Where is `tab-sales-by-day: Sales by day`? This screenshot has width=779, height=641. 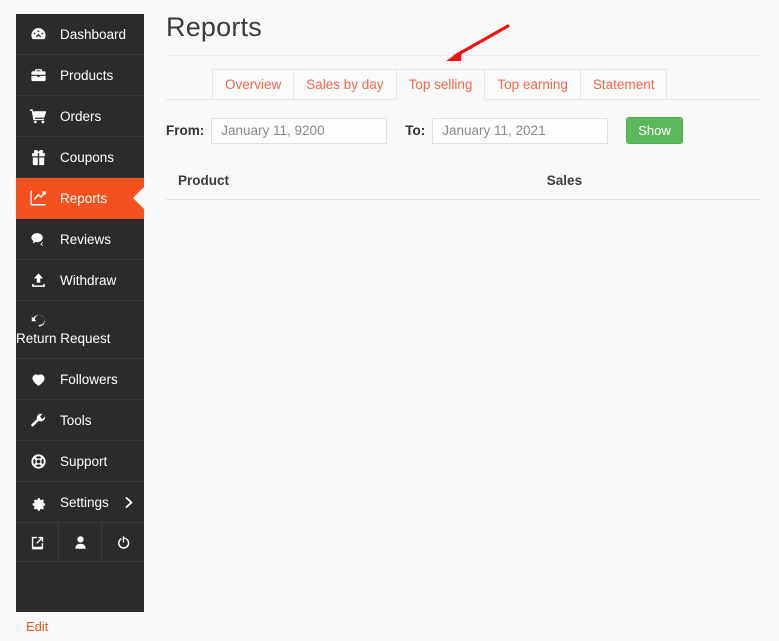 tab-sales-by-day: Sales by day is located at coordinates (345, 84).